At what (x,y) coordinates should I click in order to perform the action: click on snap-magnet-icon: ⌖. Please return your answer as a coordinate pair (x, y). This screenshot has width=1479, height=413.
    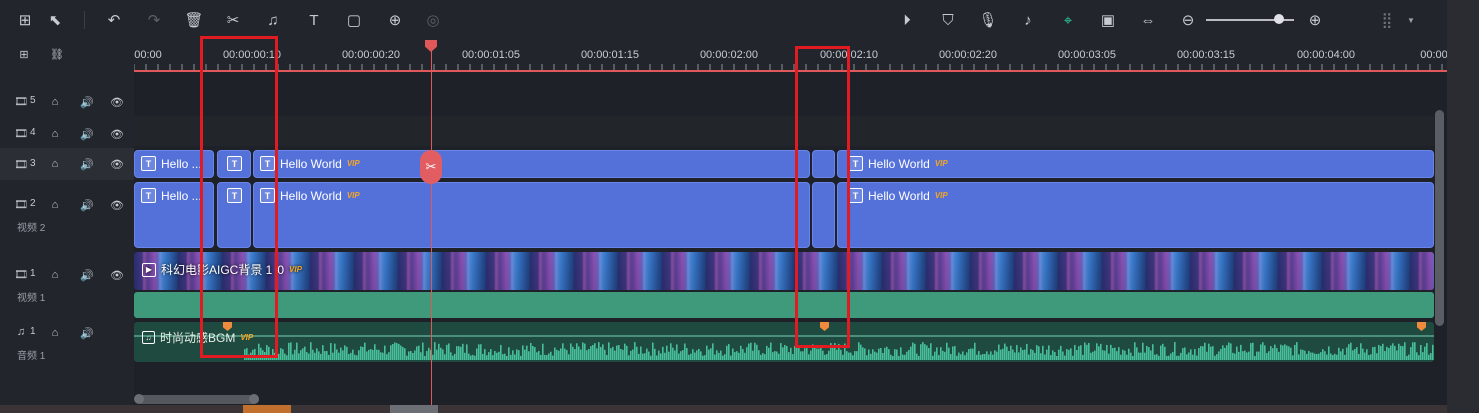
    Looking at the image, I should click on (1068, 20).